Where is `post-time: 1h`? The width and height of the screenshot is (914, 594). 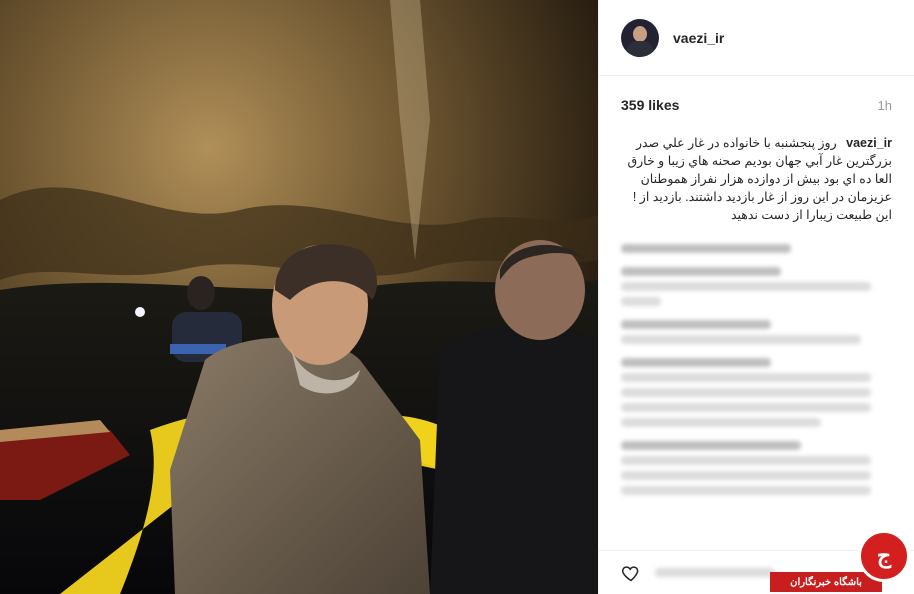
post-time: 1h is located at coordinates (885, 105).